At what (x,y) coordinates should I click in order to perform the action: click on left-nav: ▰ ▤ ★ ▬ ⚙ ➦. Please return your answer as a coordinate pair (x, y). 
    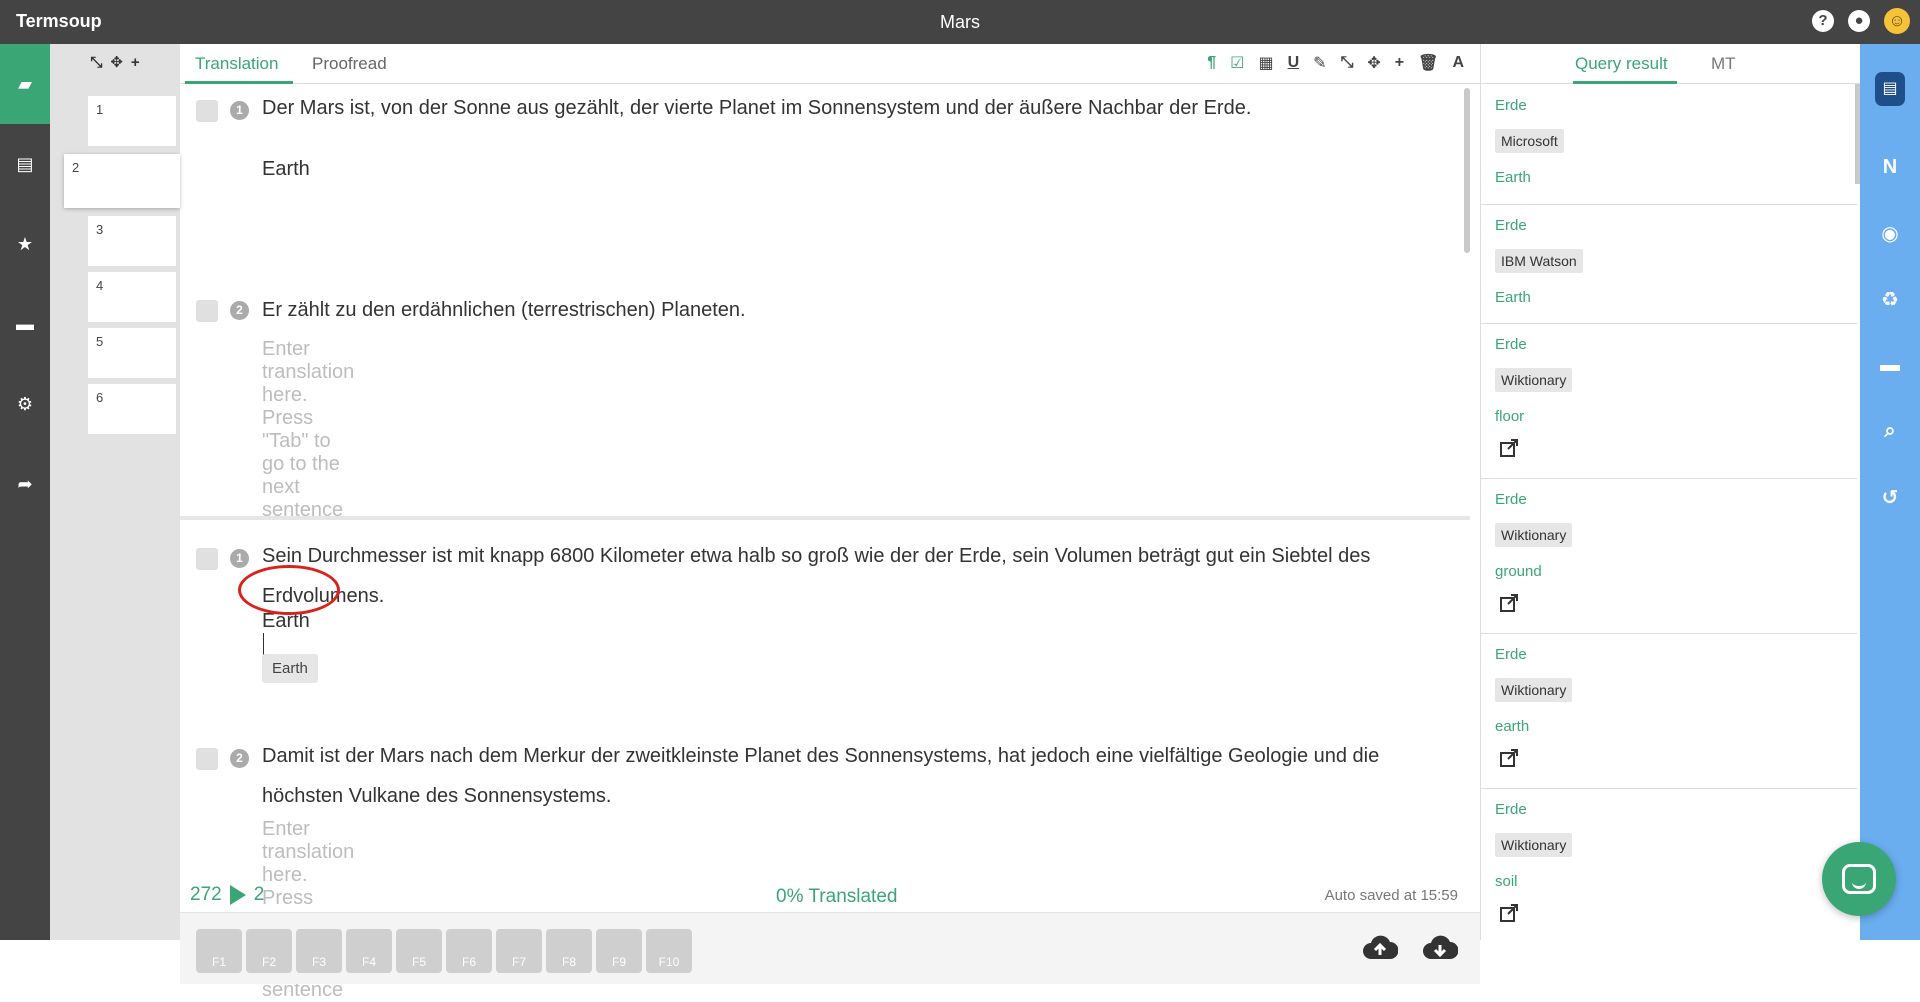
    Looking at the image, I should click on (25, 492).